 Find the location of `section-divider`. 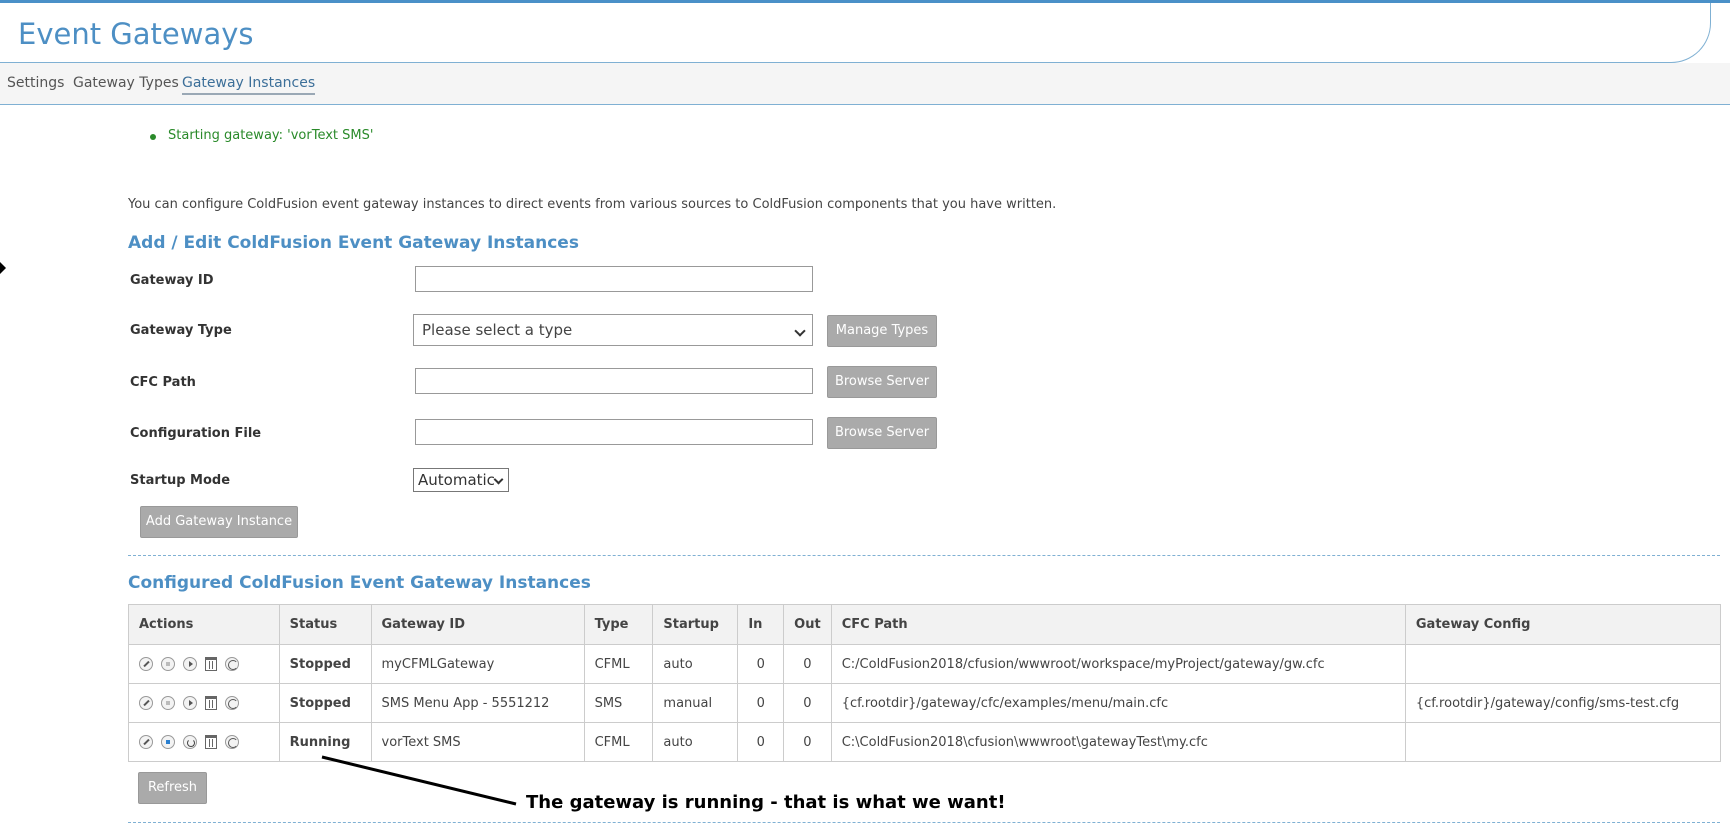

section-divider is located at coordinates (924, 822).